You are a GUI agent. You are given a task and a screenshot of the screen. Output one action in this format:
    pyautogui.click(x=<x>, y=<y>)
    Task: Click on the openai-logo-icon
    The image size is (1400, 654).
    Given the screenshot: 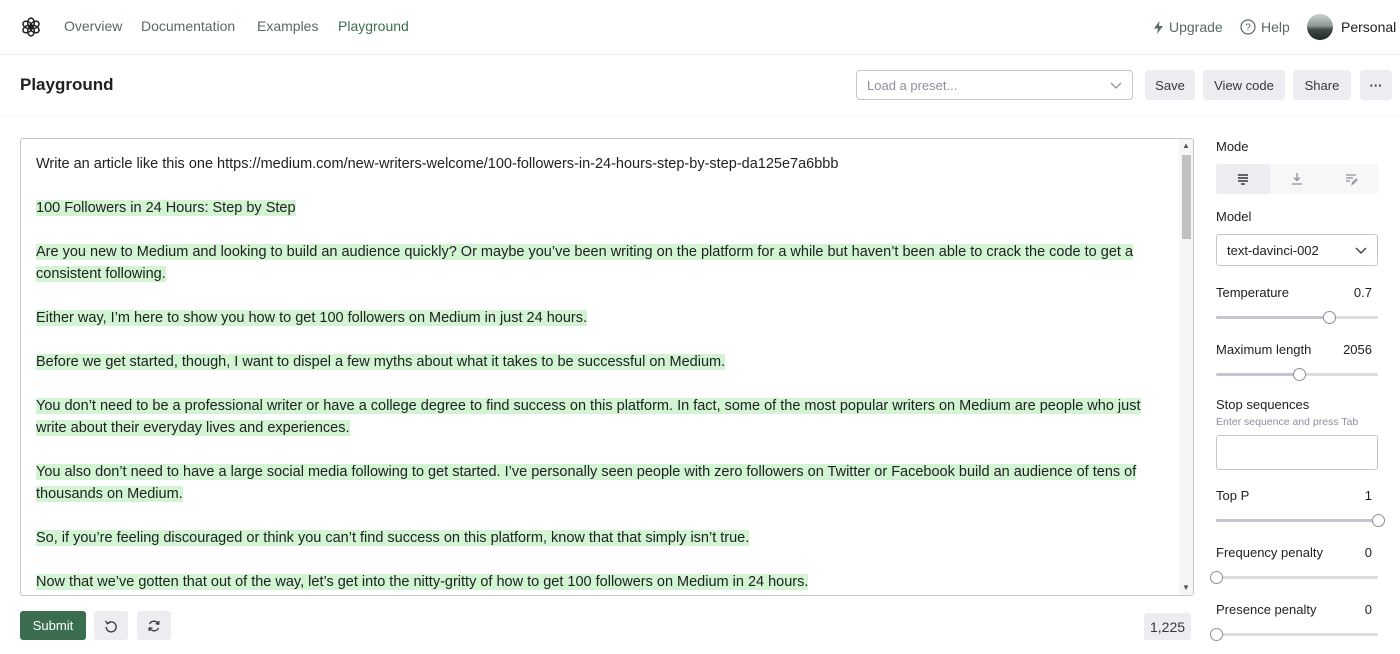 What is the action you would take?
    pyautogui.click(x=31, y=27)
    